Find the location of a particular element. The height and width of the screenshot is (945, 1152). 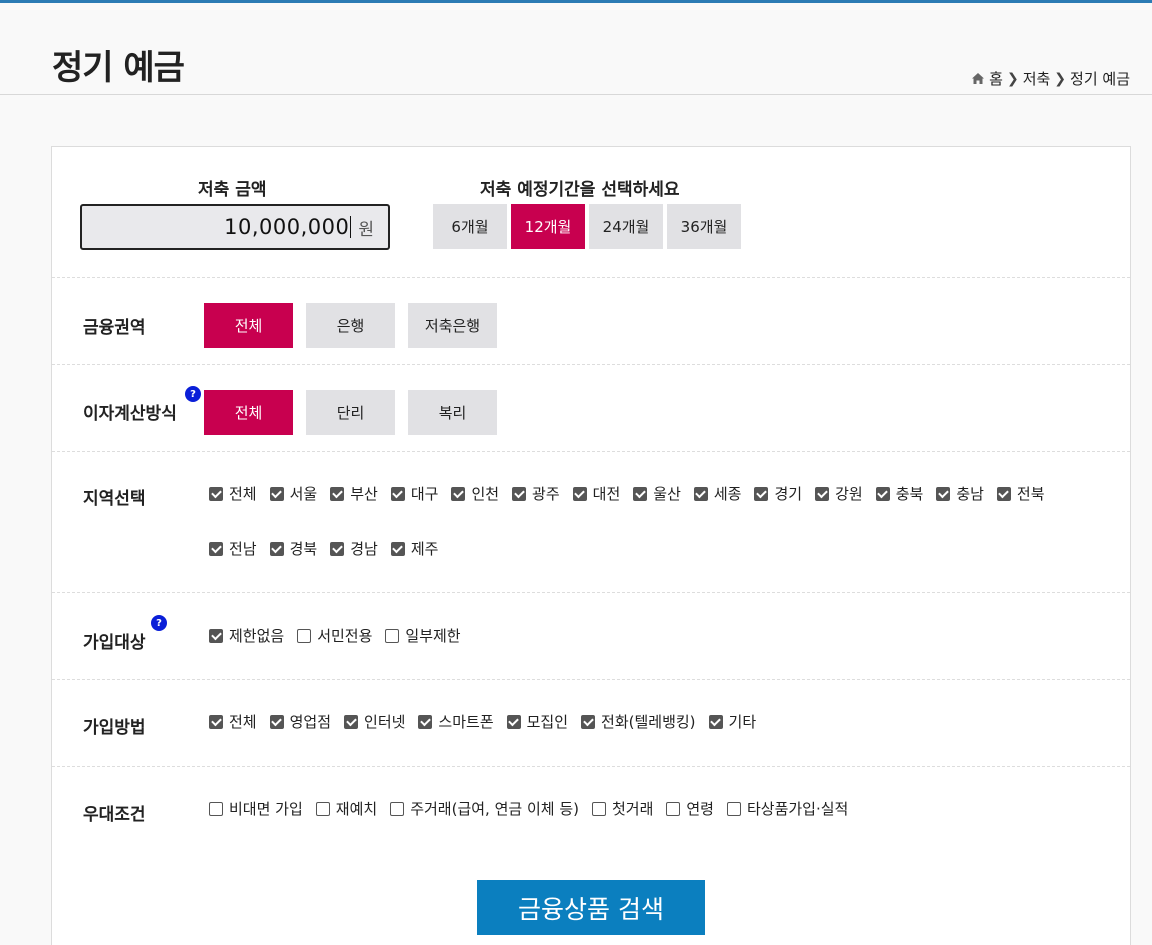

method-checkbox: 기타 is located at coordinates (732, 721).